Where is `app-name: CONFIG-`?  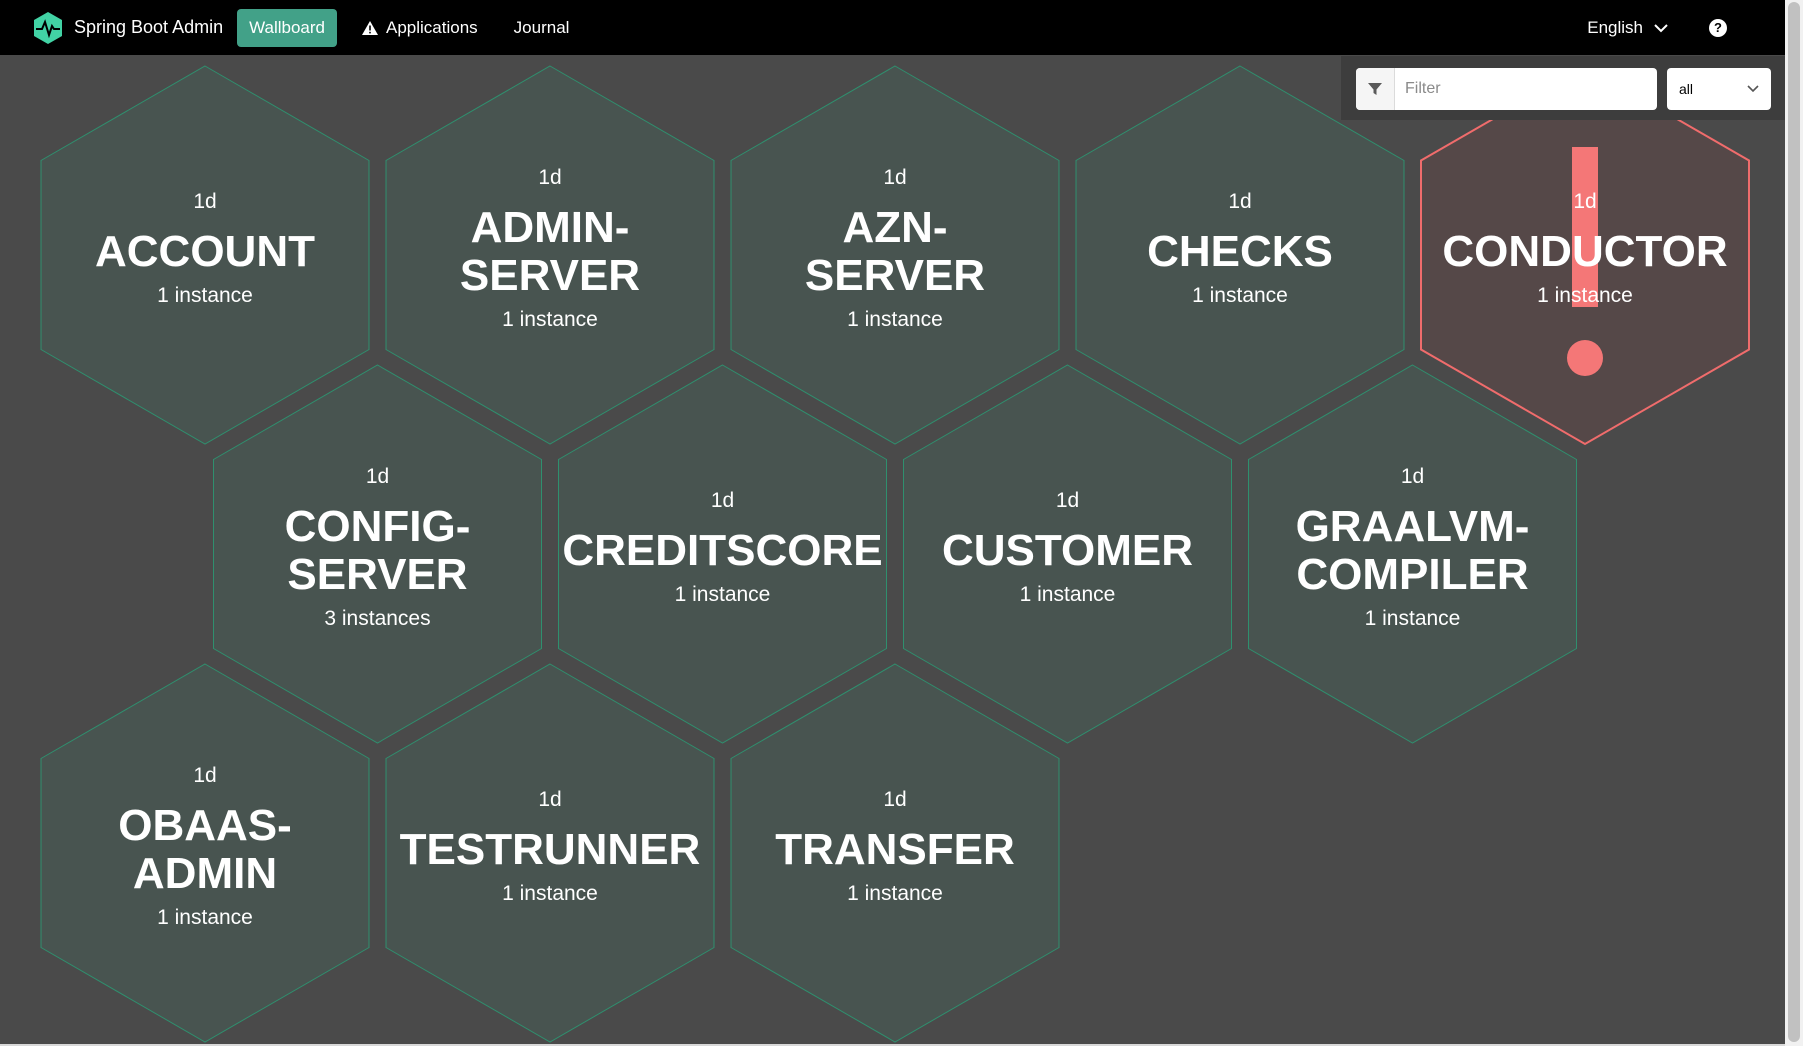 app-name: CONFIG- is located at coordinates (378, 526).